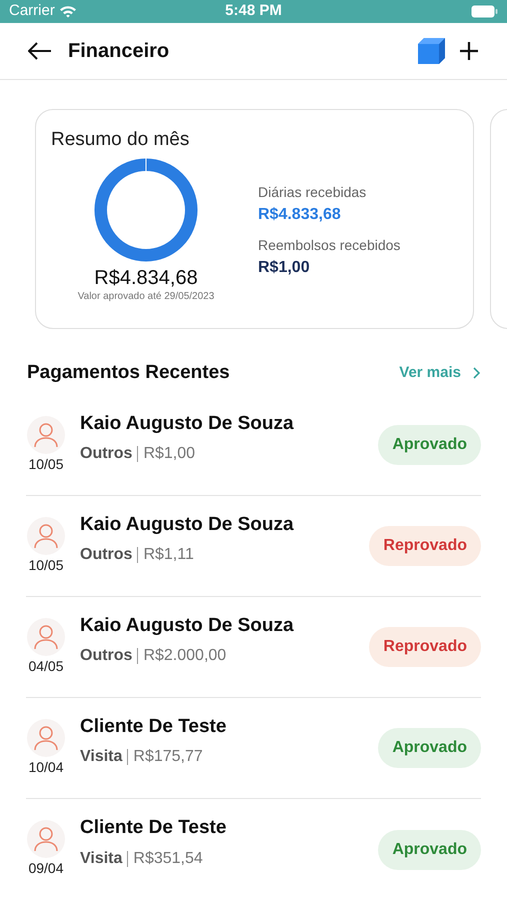 This screenshot has width=507, height=900. What do you see at coordinates (253, 849) in the screenshot?
I see `payment-row: 09/04 Cliente De Teste Visita R$351,54 Aprovado` at bounding box center [253, 849].